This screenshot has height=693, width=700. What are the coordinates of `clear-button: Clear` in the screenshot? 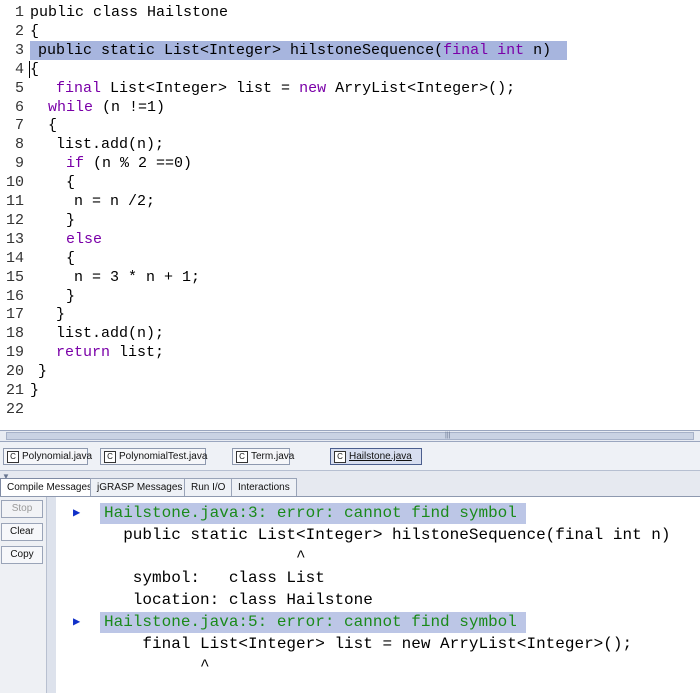 It's located at (22, 532).